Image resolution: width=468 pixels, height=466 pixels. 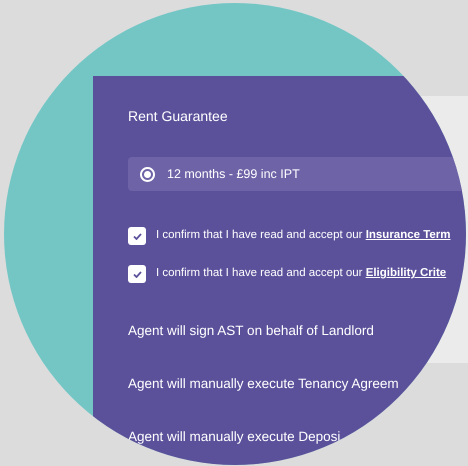 What do you see at coordinates (178, 116) in the screenshot?
I see `section-title: Rent Guarantee` at bounding box center [178, 116].